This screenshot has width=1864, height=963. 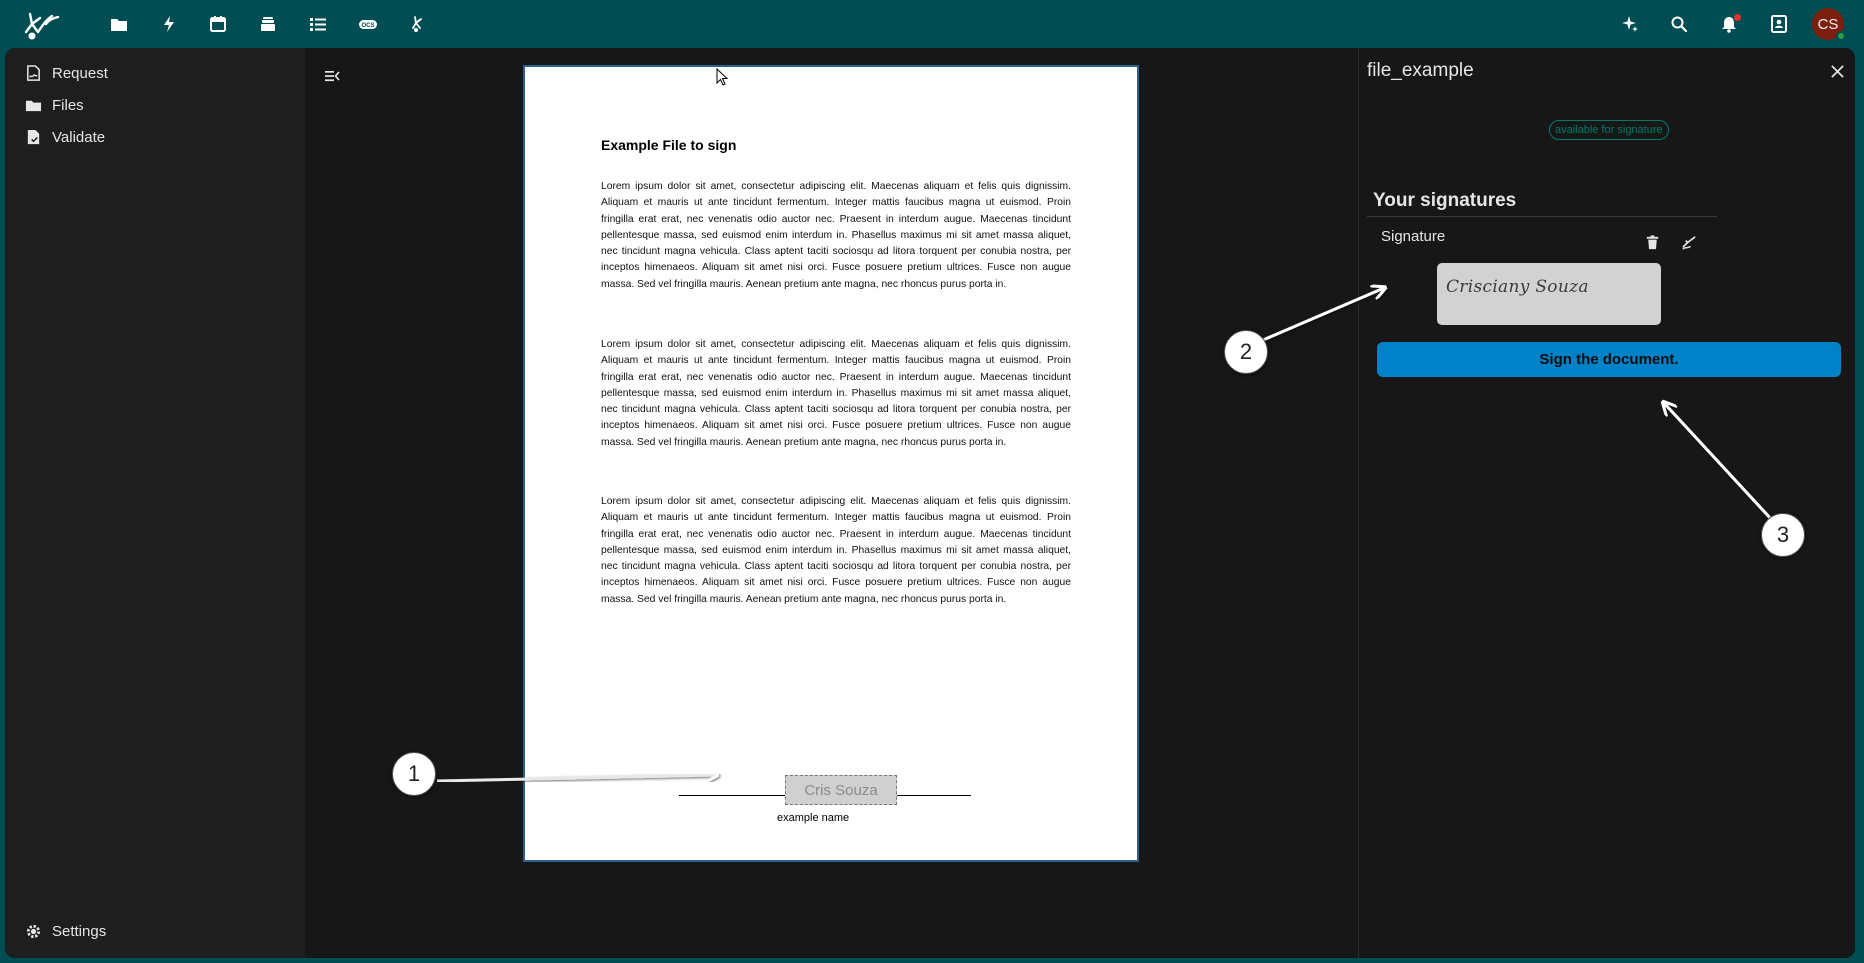 I want to click on signature-placeholder-box: Cris Souza, so click(x=841, y=790).